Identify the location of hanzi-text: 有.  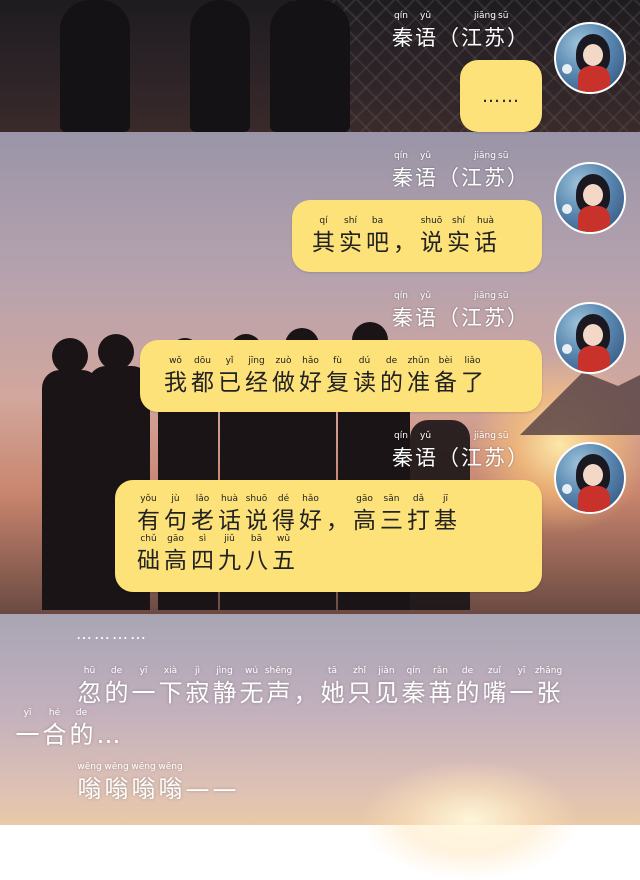
(148, 521).